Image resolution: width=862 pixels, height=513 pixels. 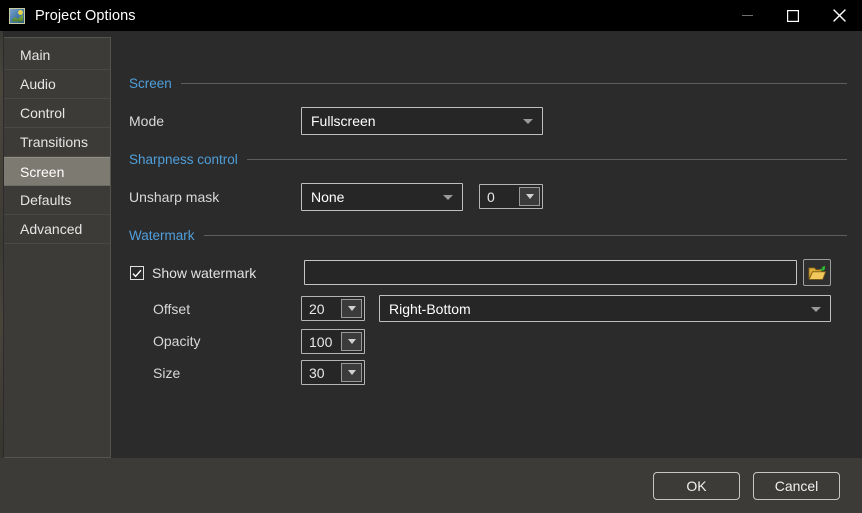 I want to click on show-watermark-label: Show watermark, so click(x=204, y=273).